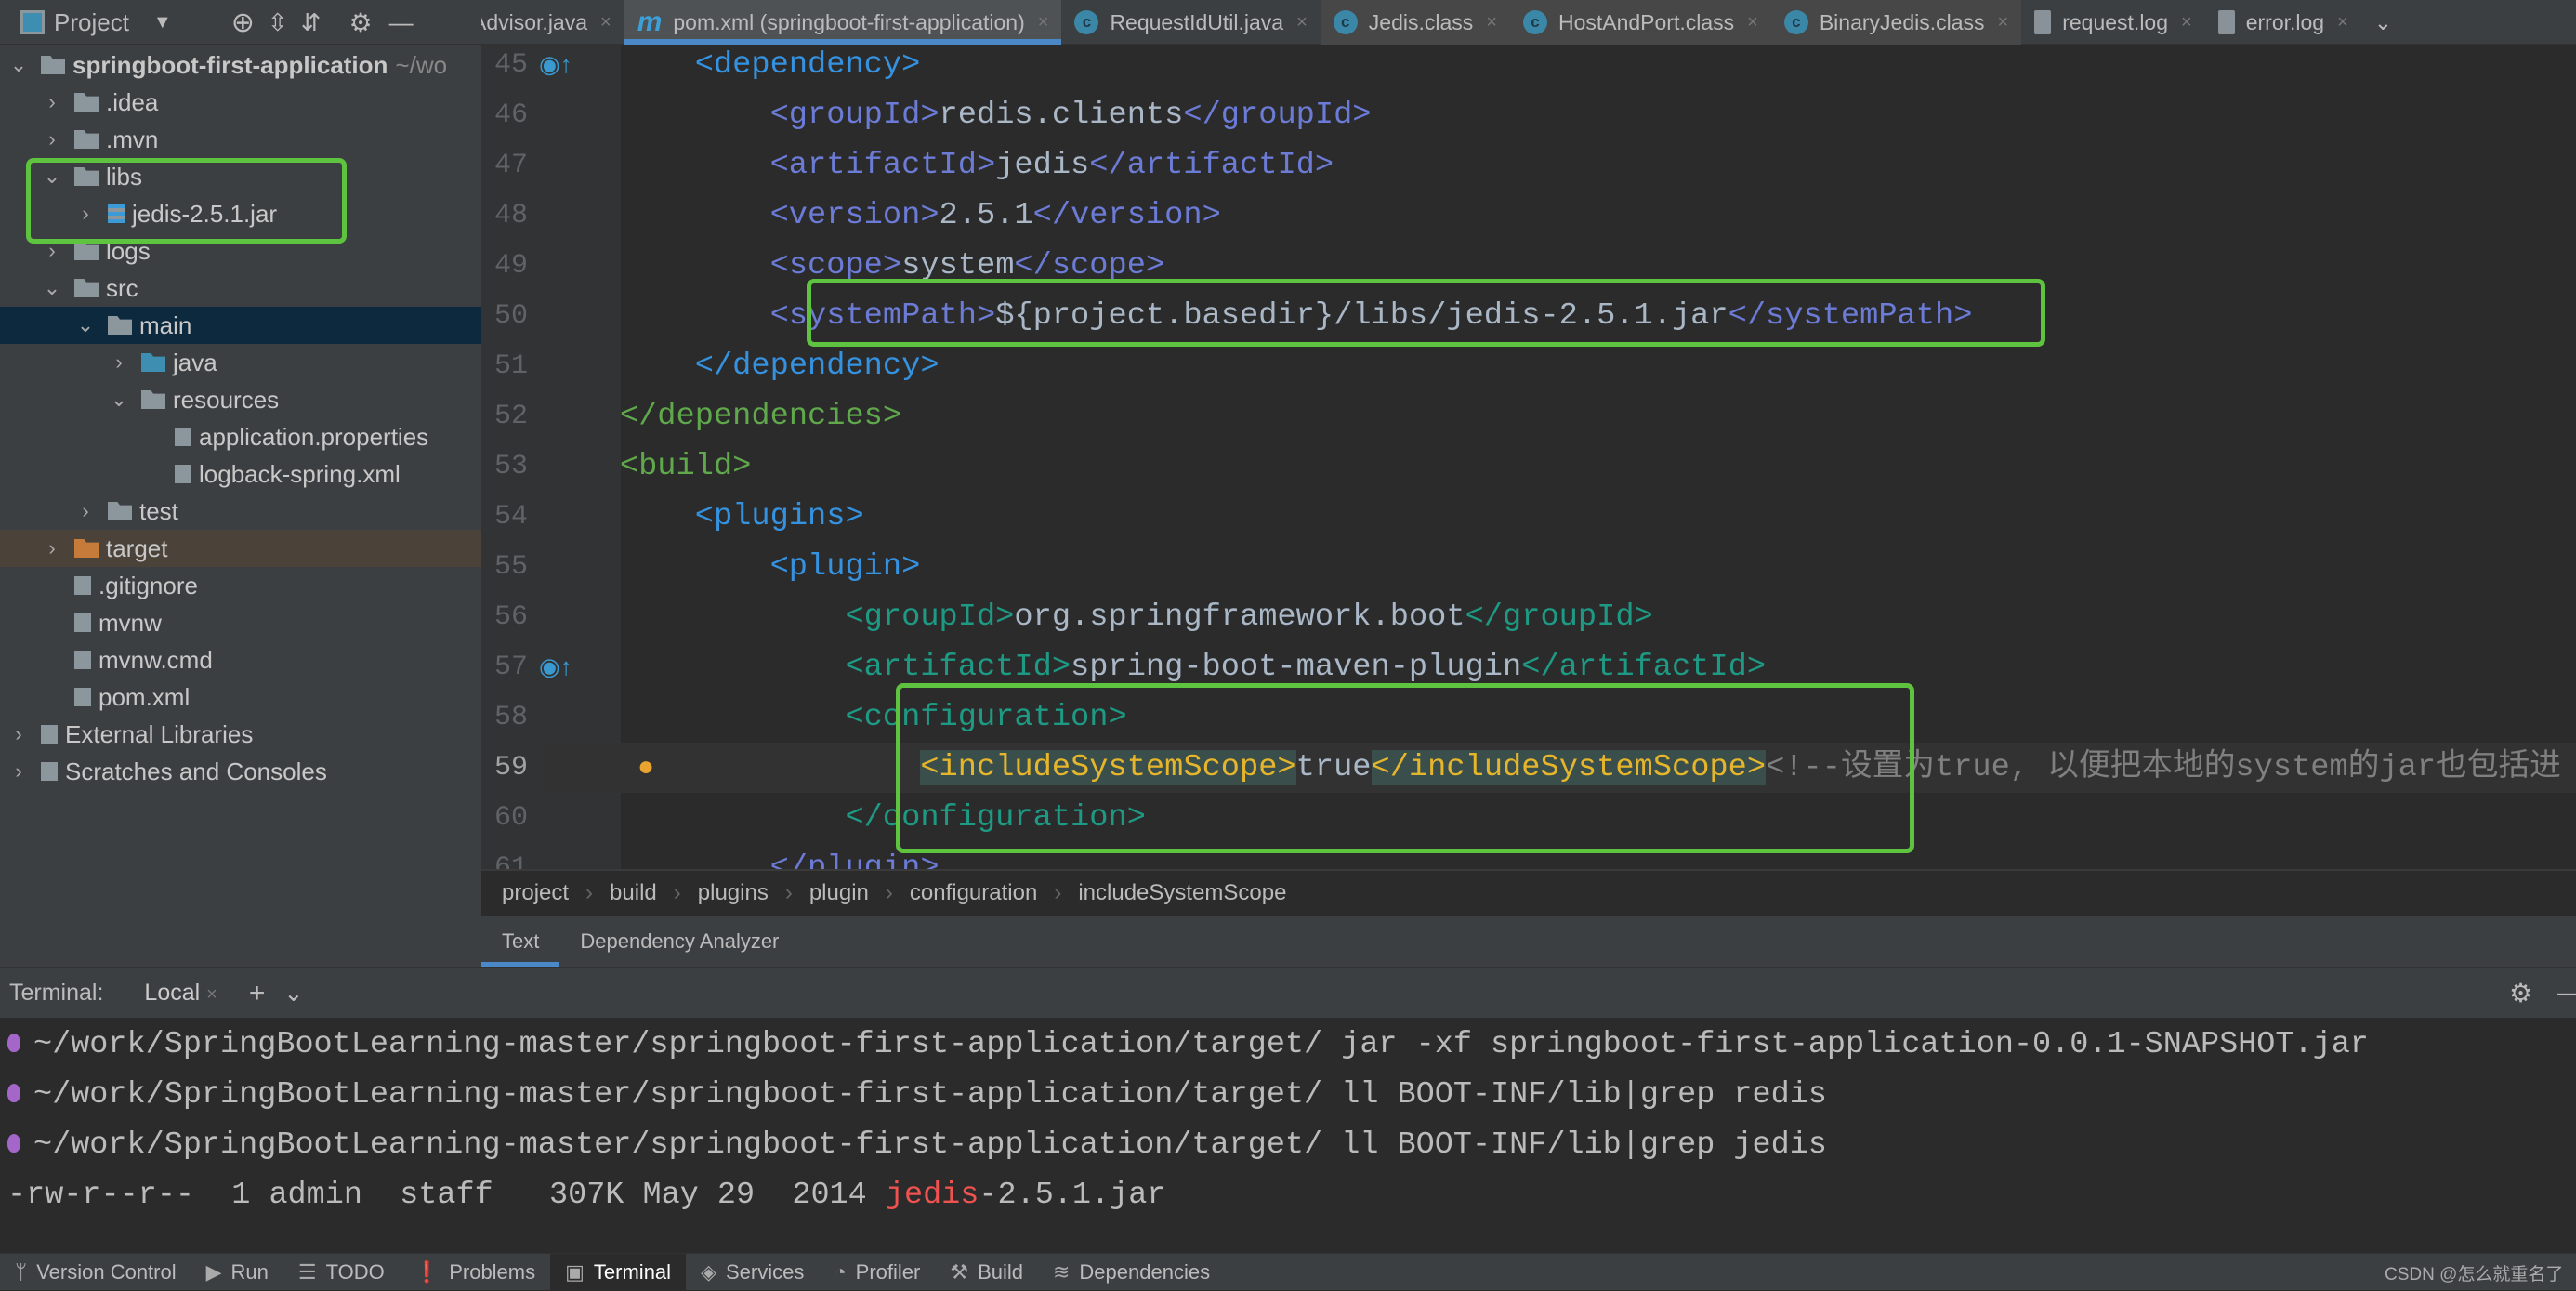 Image resolution: width=2576 pixels, height=1291 pixels. What do you see at coordinates (877, 1272) in the screenshot?
I see `tool-window-profiler: ◔ Profiler` at bounding box center [877, 1272].